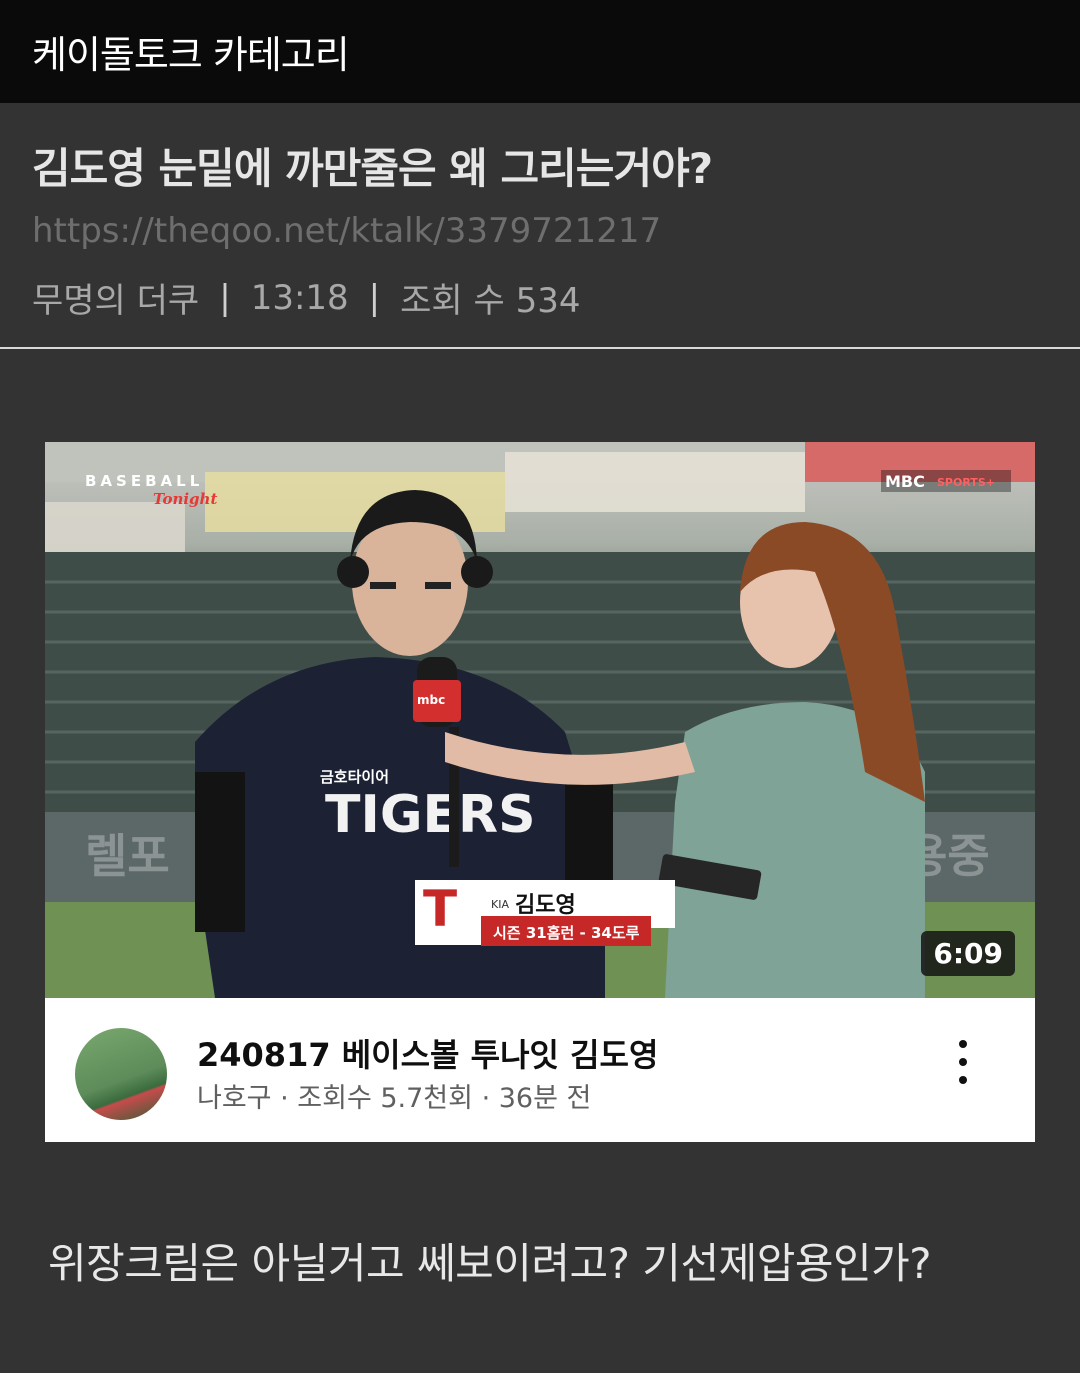 Image resolution: width=1080 pixels, height=1373 pixels. What do you see at coordinates (354, 777) in the screenshot?
I see `svg-text: 금호타이어` at bounding box center [354, 777].